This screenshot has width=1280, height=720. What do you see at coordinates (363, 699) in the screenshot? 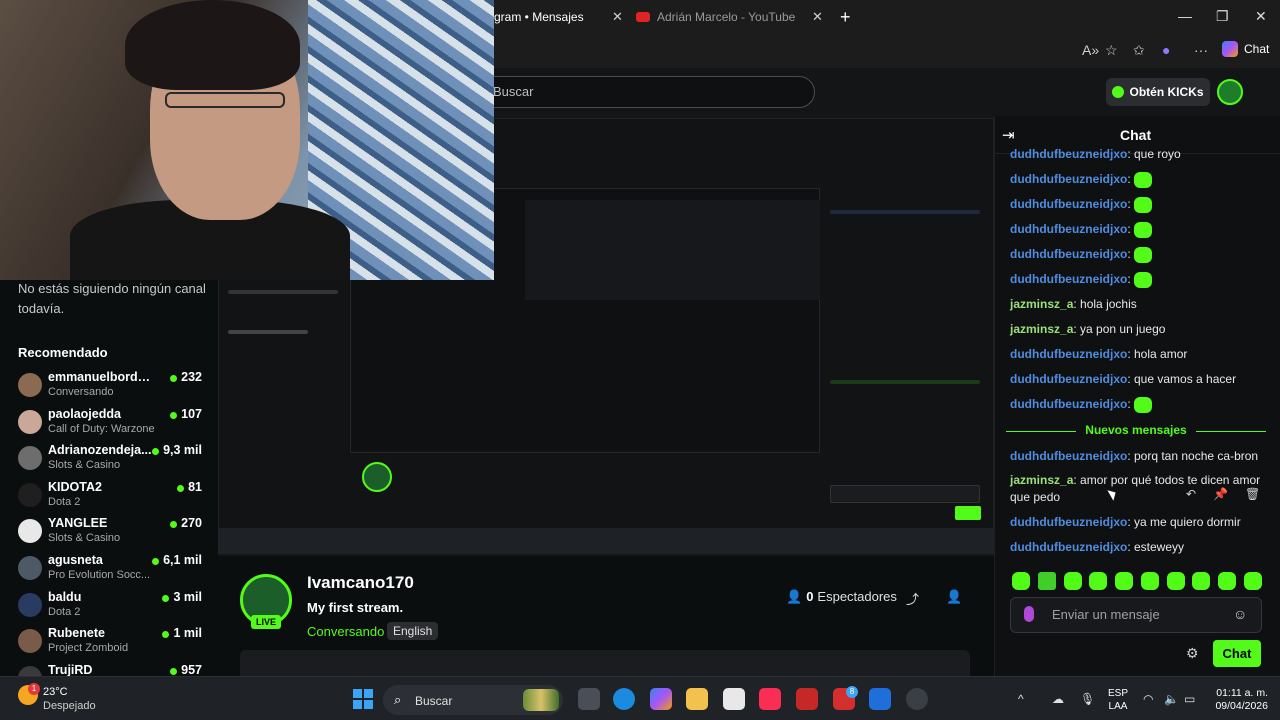
I see `start-button` at bounding box center [363, 699].